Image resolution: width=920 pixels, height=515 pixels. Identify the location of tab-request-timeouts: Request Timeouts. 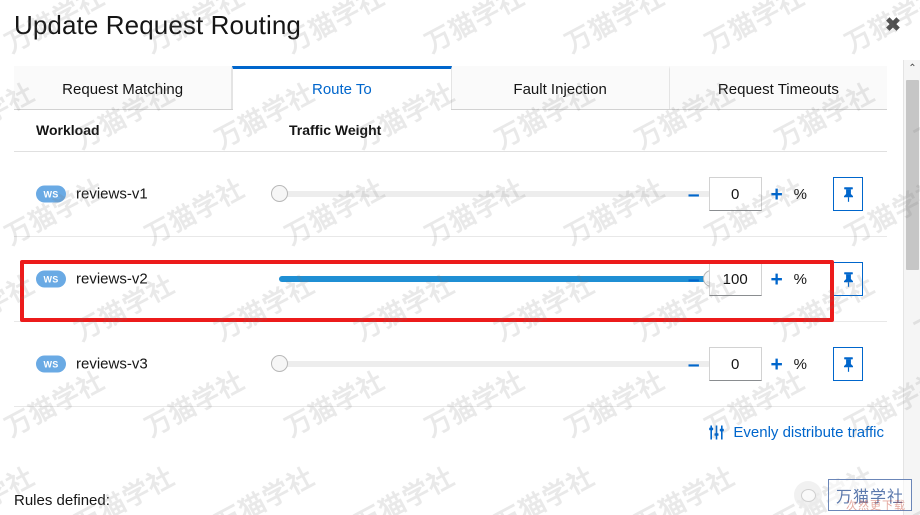
(778, 87).